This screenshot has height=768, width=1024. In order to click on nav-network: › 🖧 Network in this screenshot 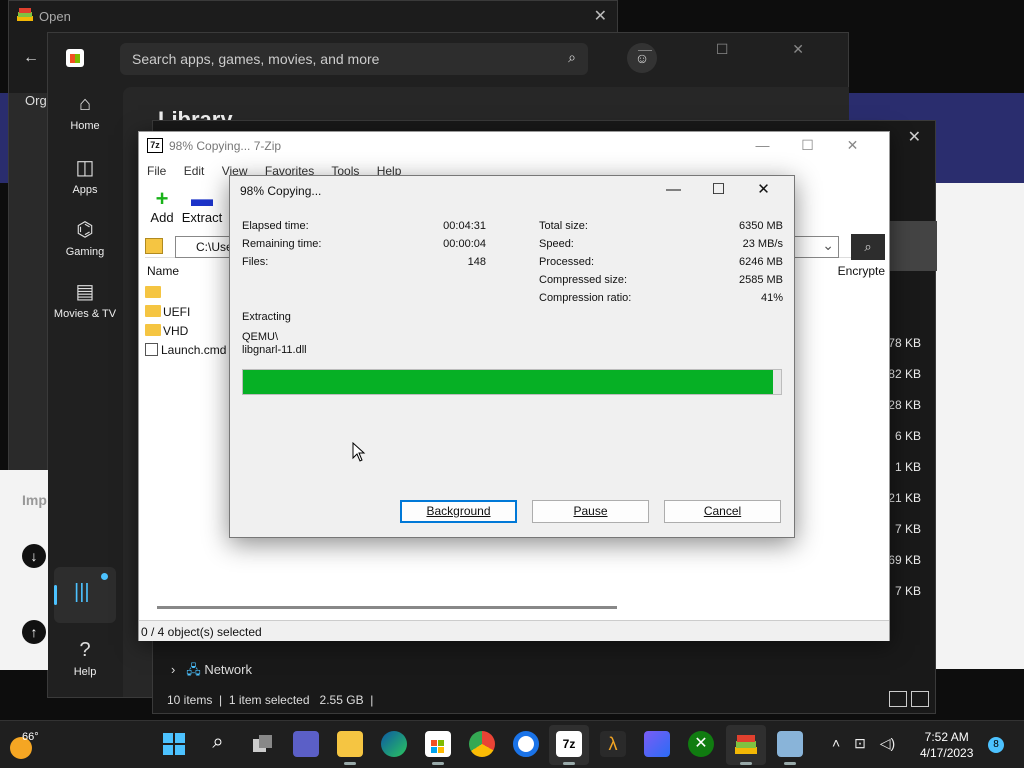, I will do `click(211, 672)`.